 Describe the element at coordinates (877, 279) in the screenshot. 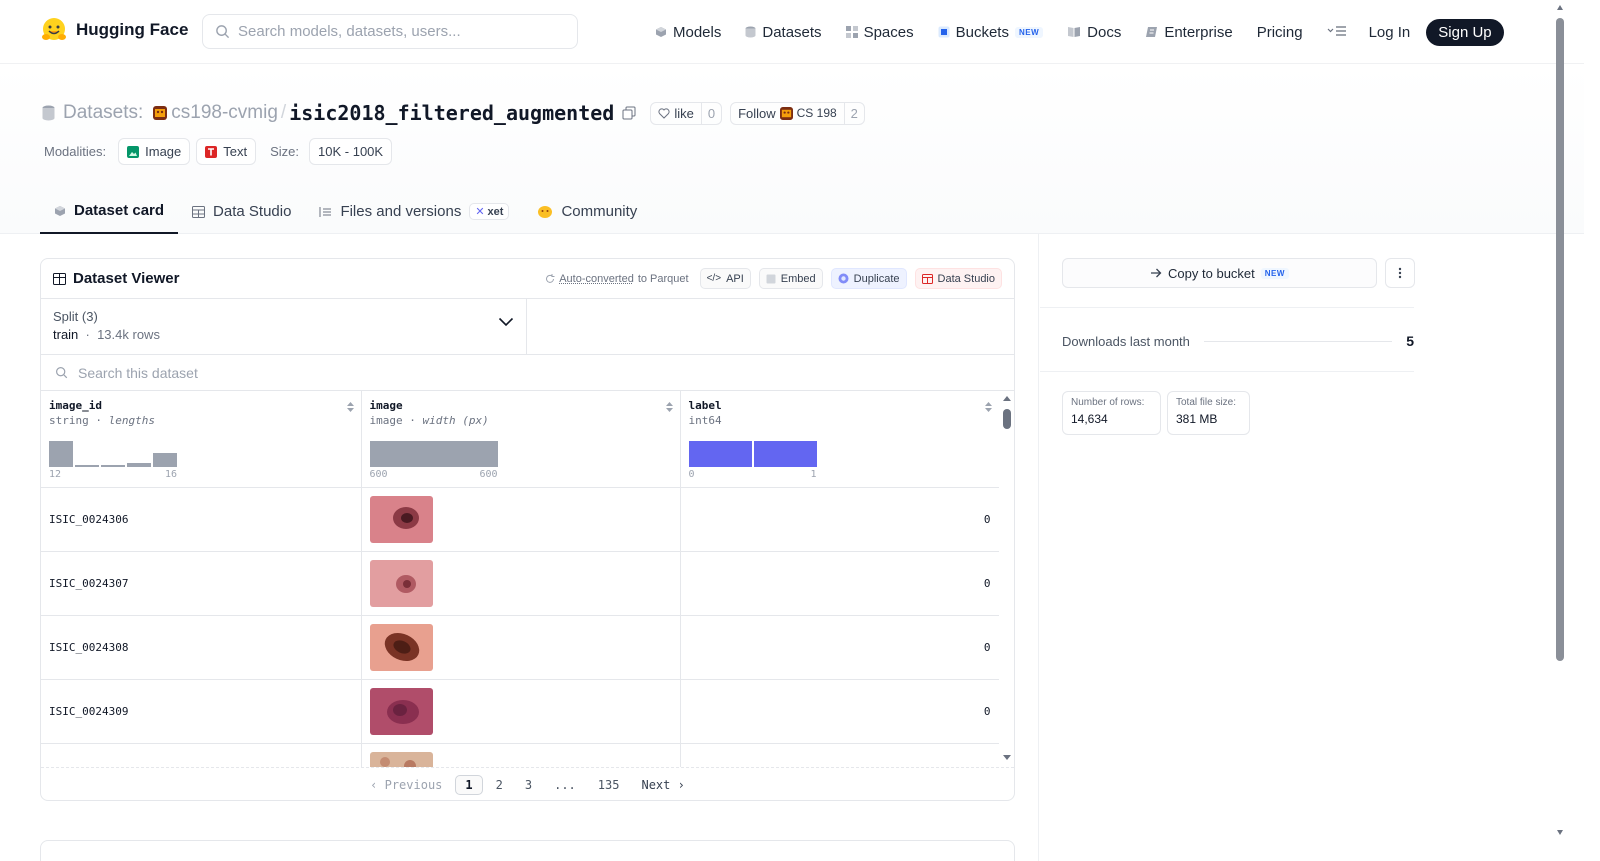

I see `duplicate-button-label: Duplicate` at that location.